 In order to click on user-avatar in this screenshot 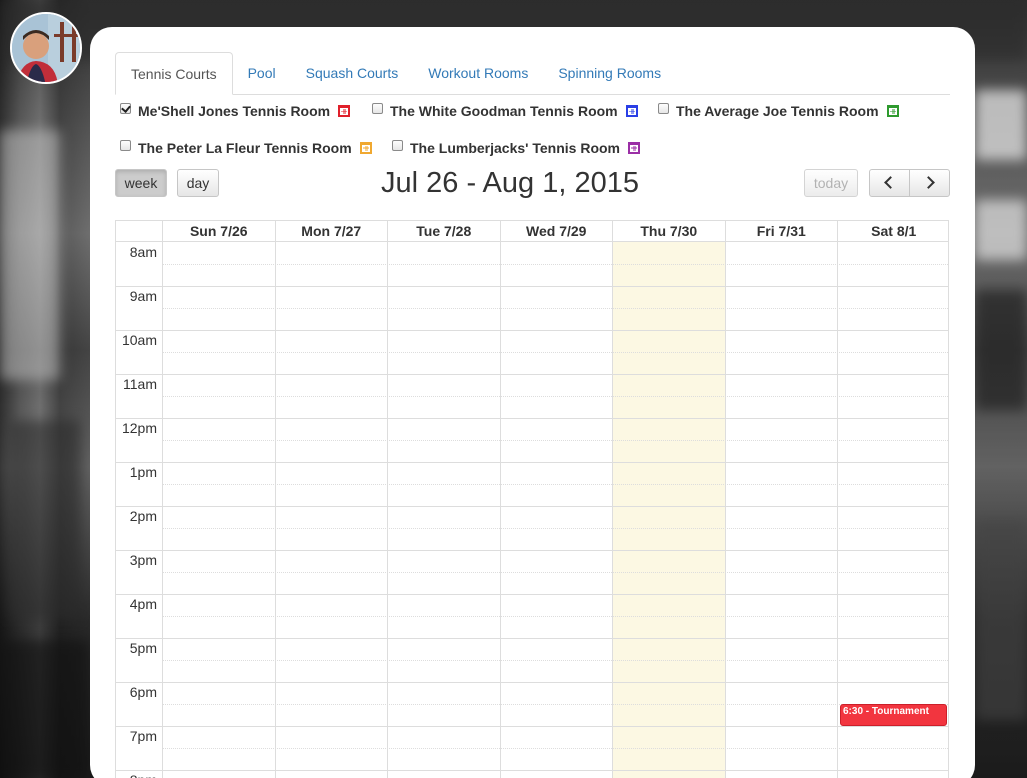, I will do `click(46, 48)`.